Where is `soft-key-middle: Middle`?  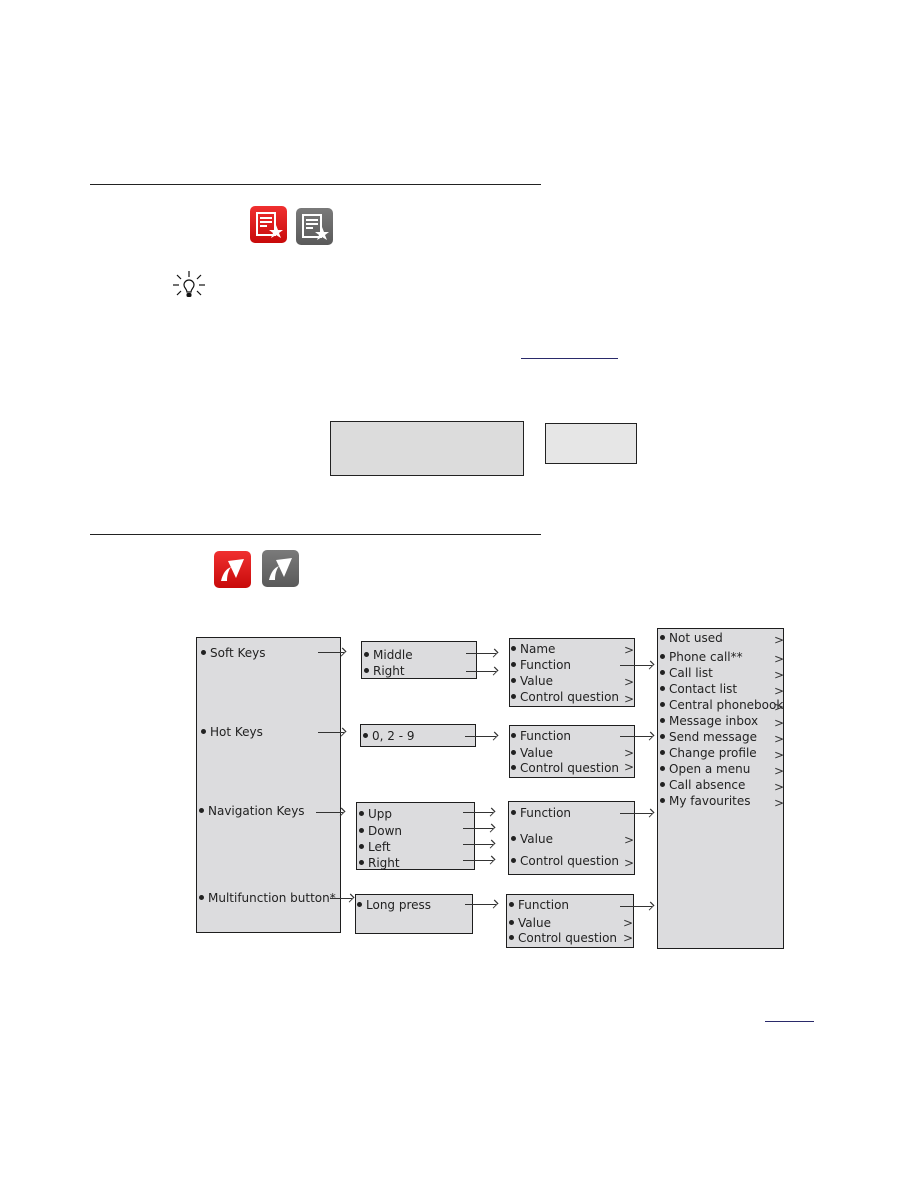 soft-key-middle: Middle is located at coordinates (388, 655).